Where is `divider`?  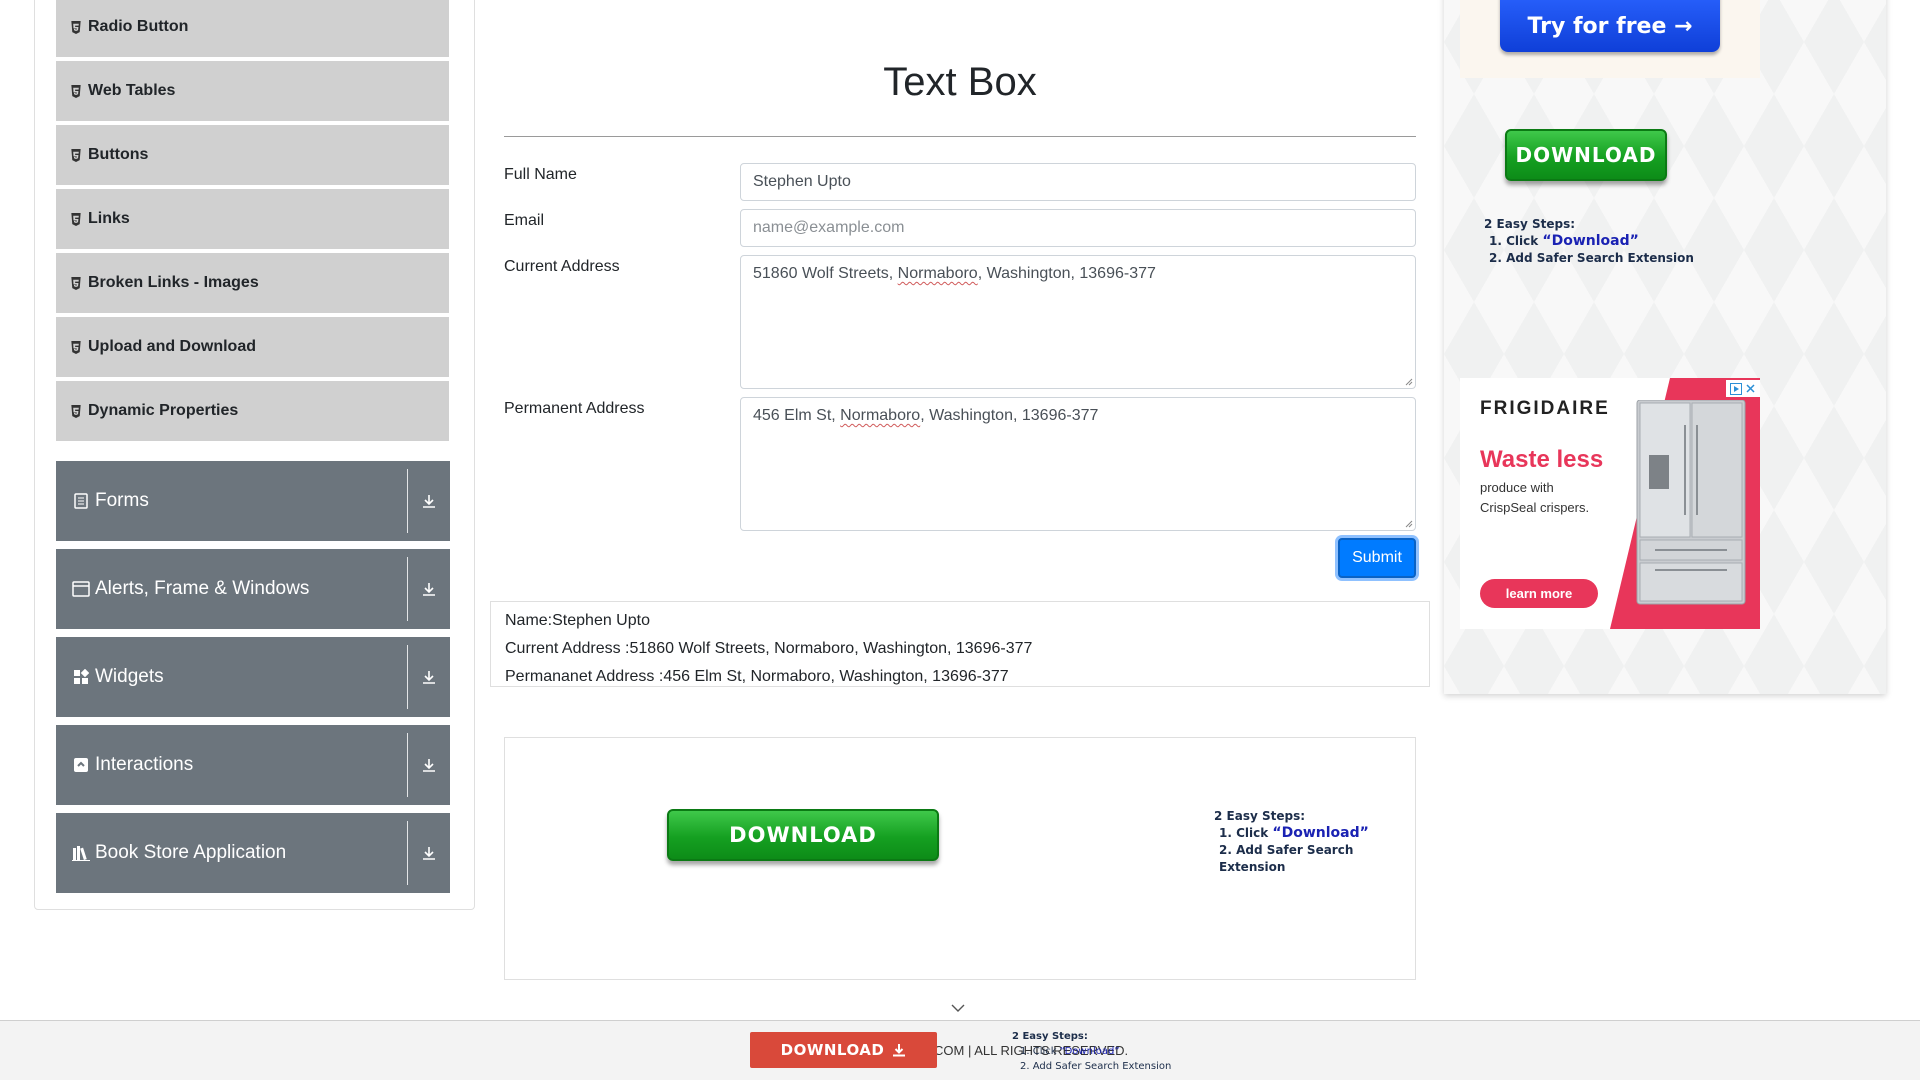
divider is located at coordinates (960, 136).